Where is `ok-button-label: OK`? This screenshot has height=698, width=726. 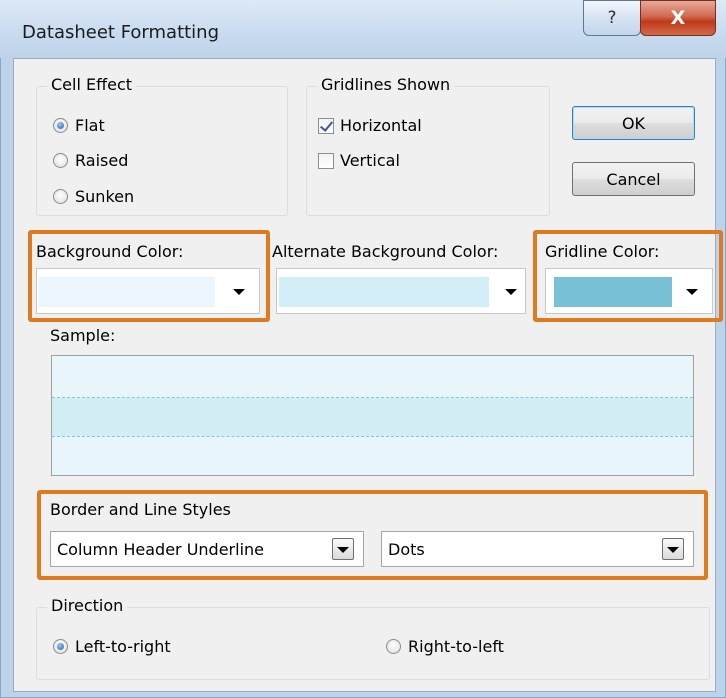
ok-button-label: OK is located at coordinates (633, 123).